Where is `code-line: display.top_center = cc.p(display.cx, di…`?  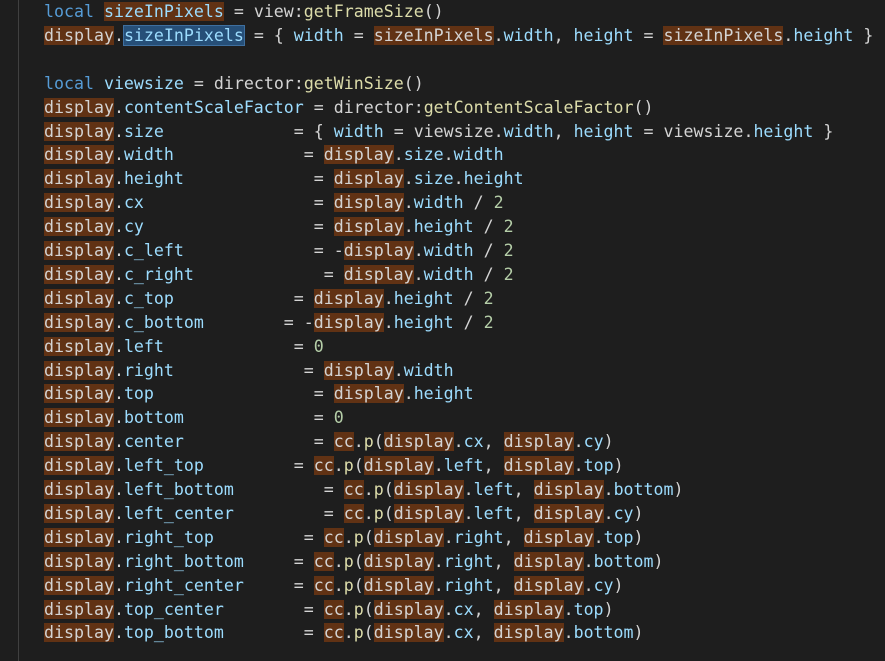 code-line: display.top_center = cc.p(display.cx, di… is located at coordinates (329, 610).